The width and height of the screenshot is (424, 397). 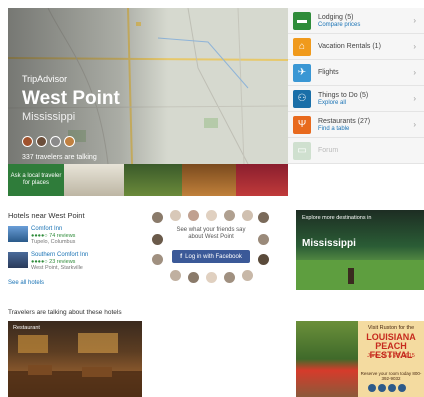 What do you see at coordinates (339, 24) in the screenshot?
I see `menu-sublabel: Compare prices` at bounding box center [339, 24].